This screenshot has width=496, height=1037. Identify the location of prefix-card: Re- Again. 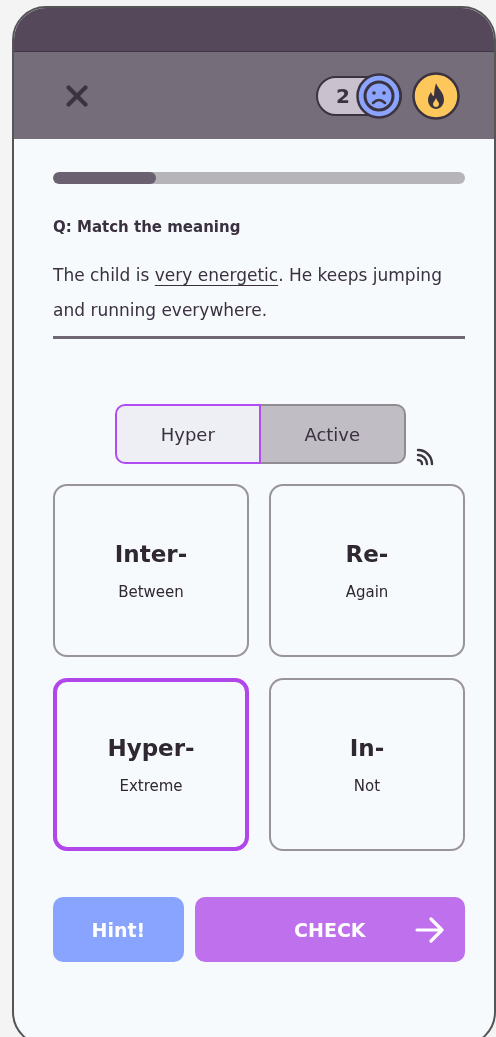
(367, 570).